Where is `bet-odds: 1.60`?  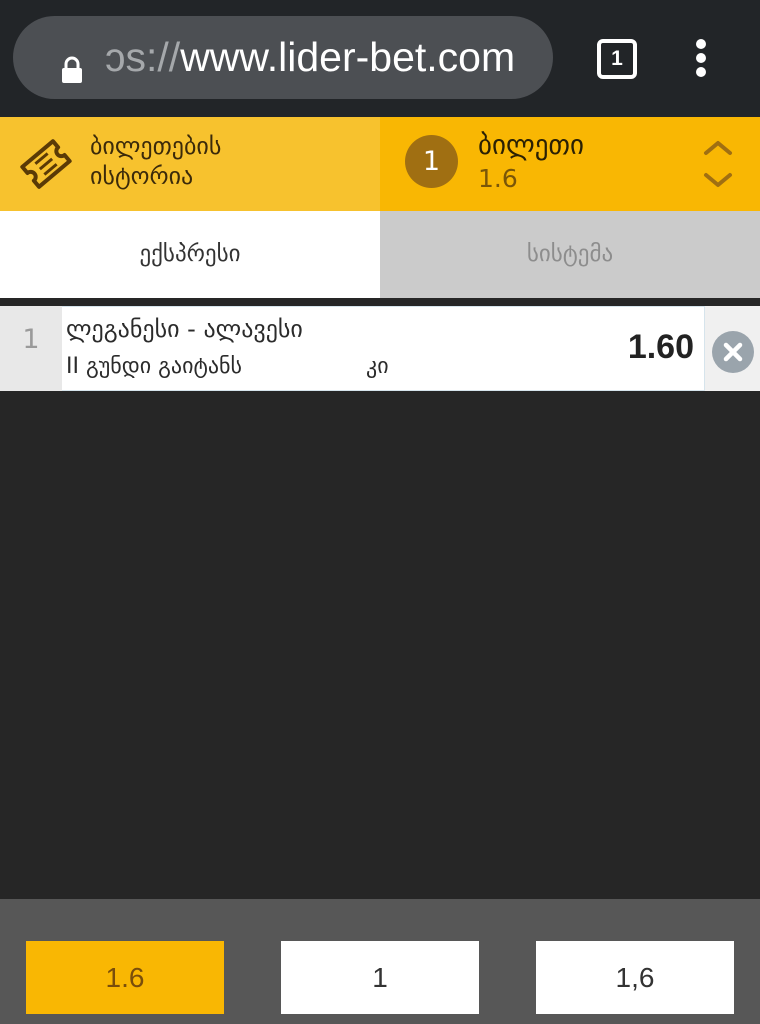 bet-odds: 1.60 is located at coordinates (660, 347).